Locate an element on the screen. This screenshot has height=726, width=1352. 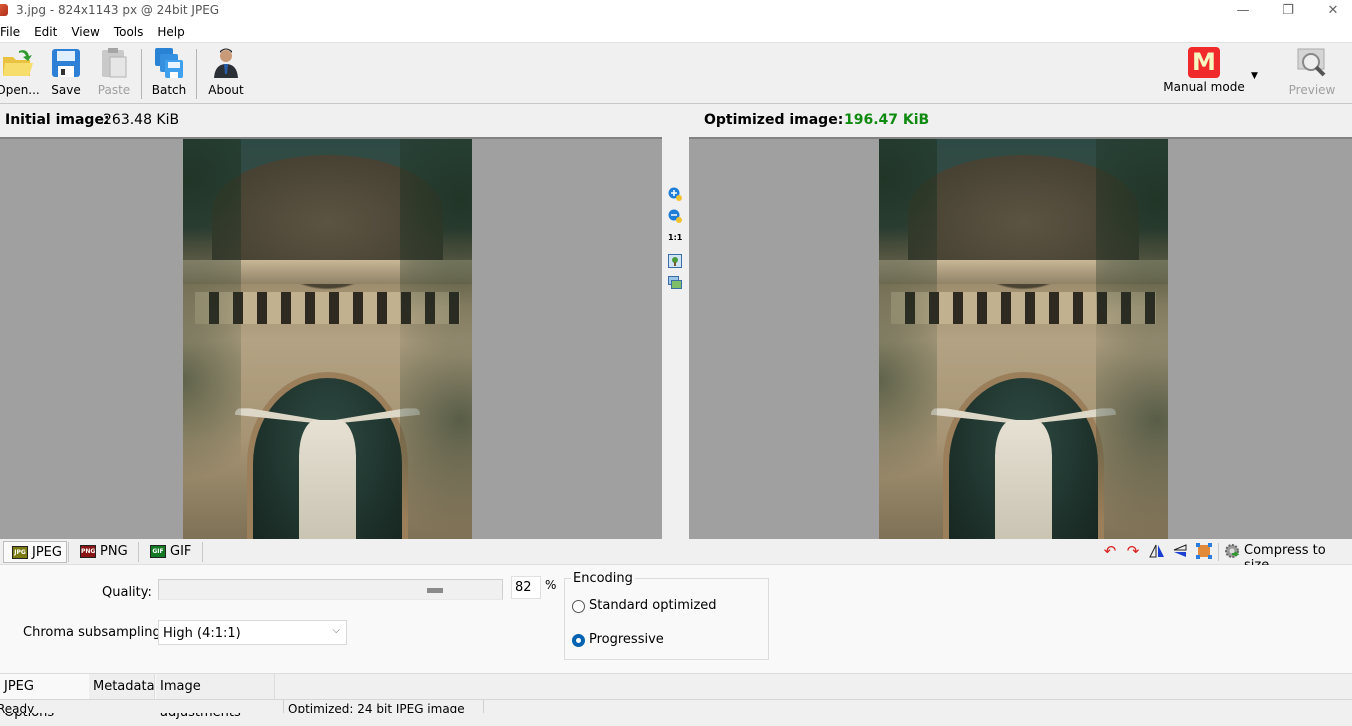
radio-standard-optimized: Standard optimized is located at coordinates (644, 605).